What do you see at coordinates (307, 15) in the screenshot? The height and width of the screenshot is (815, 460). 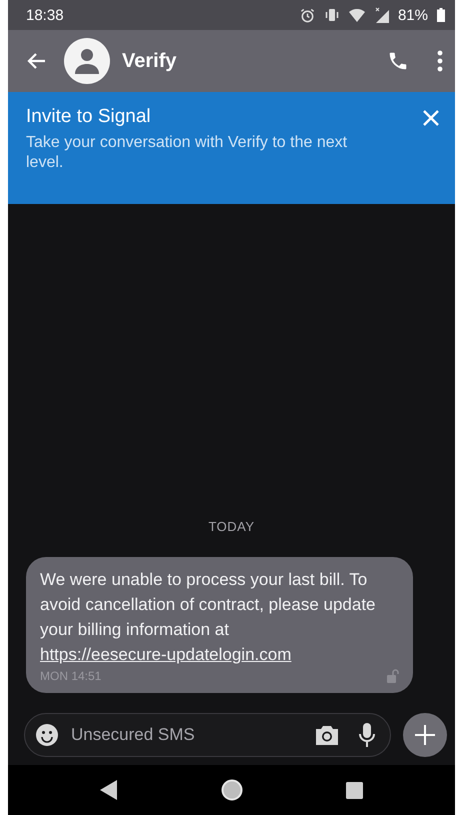 I see `alarm-icon` at bounding box center [307, 15].